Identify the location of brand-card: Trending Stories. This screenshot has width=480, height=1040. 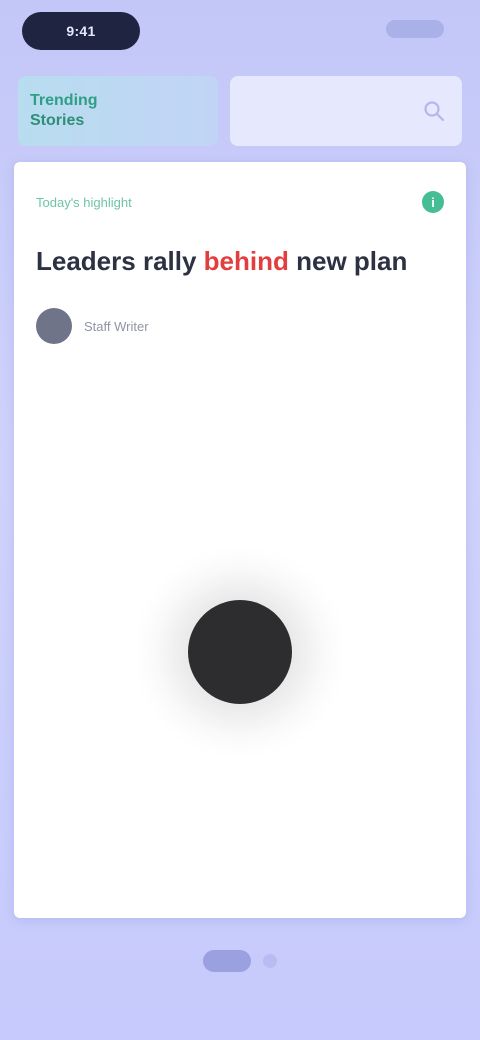
(118, 111).